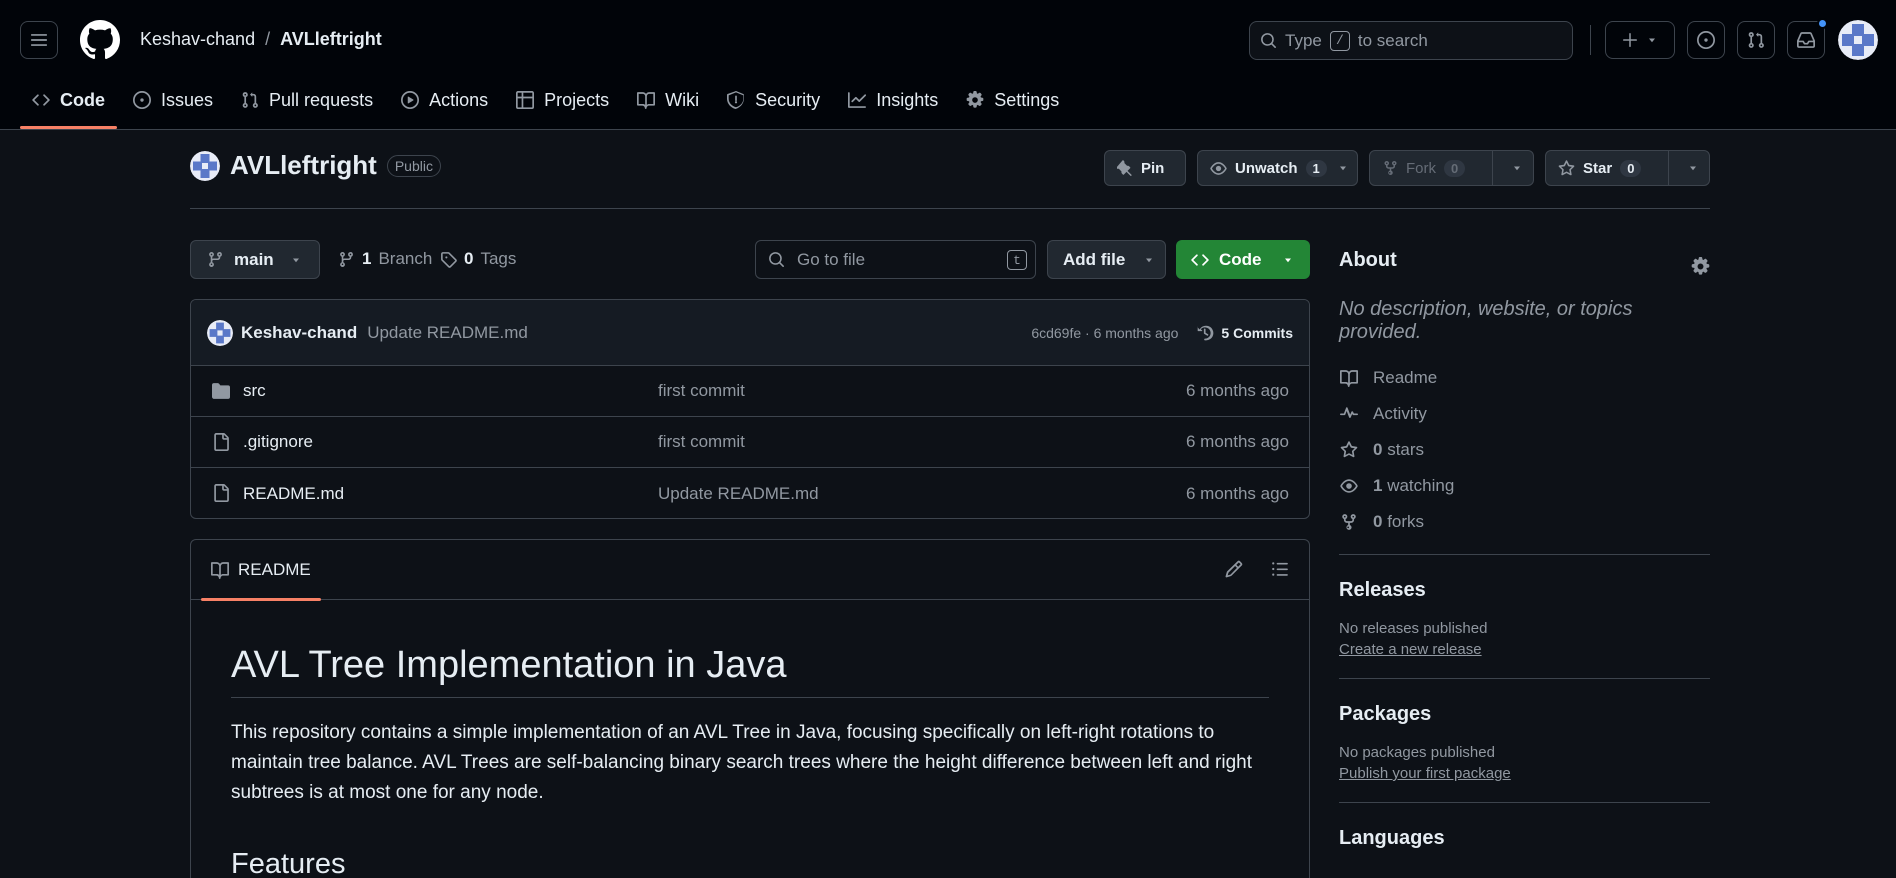 Image resolution: width=1896 pixels, height=878 pixels. Describe the element at coordinates (1405, 377) in the screenshot. I see `sidebar-item-label: Readme` at that location.